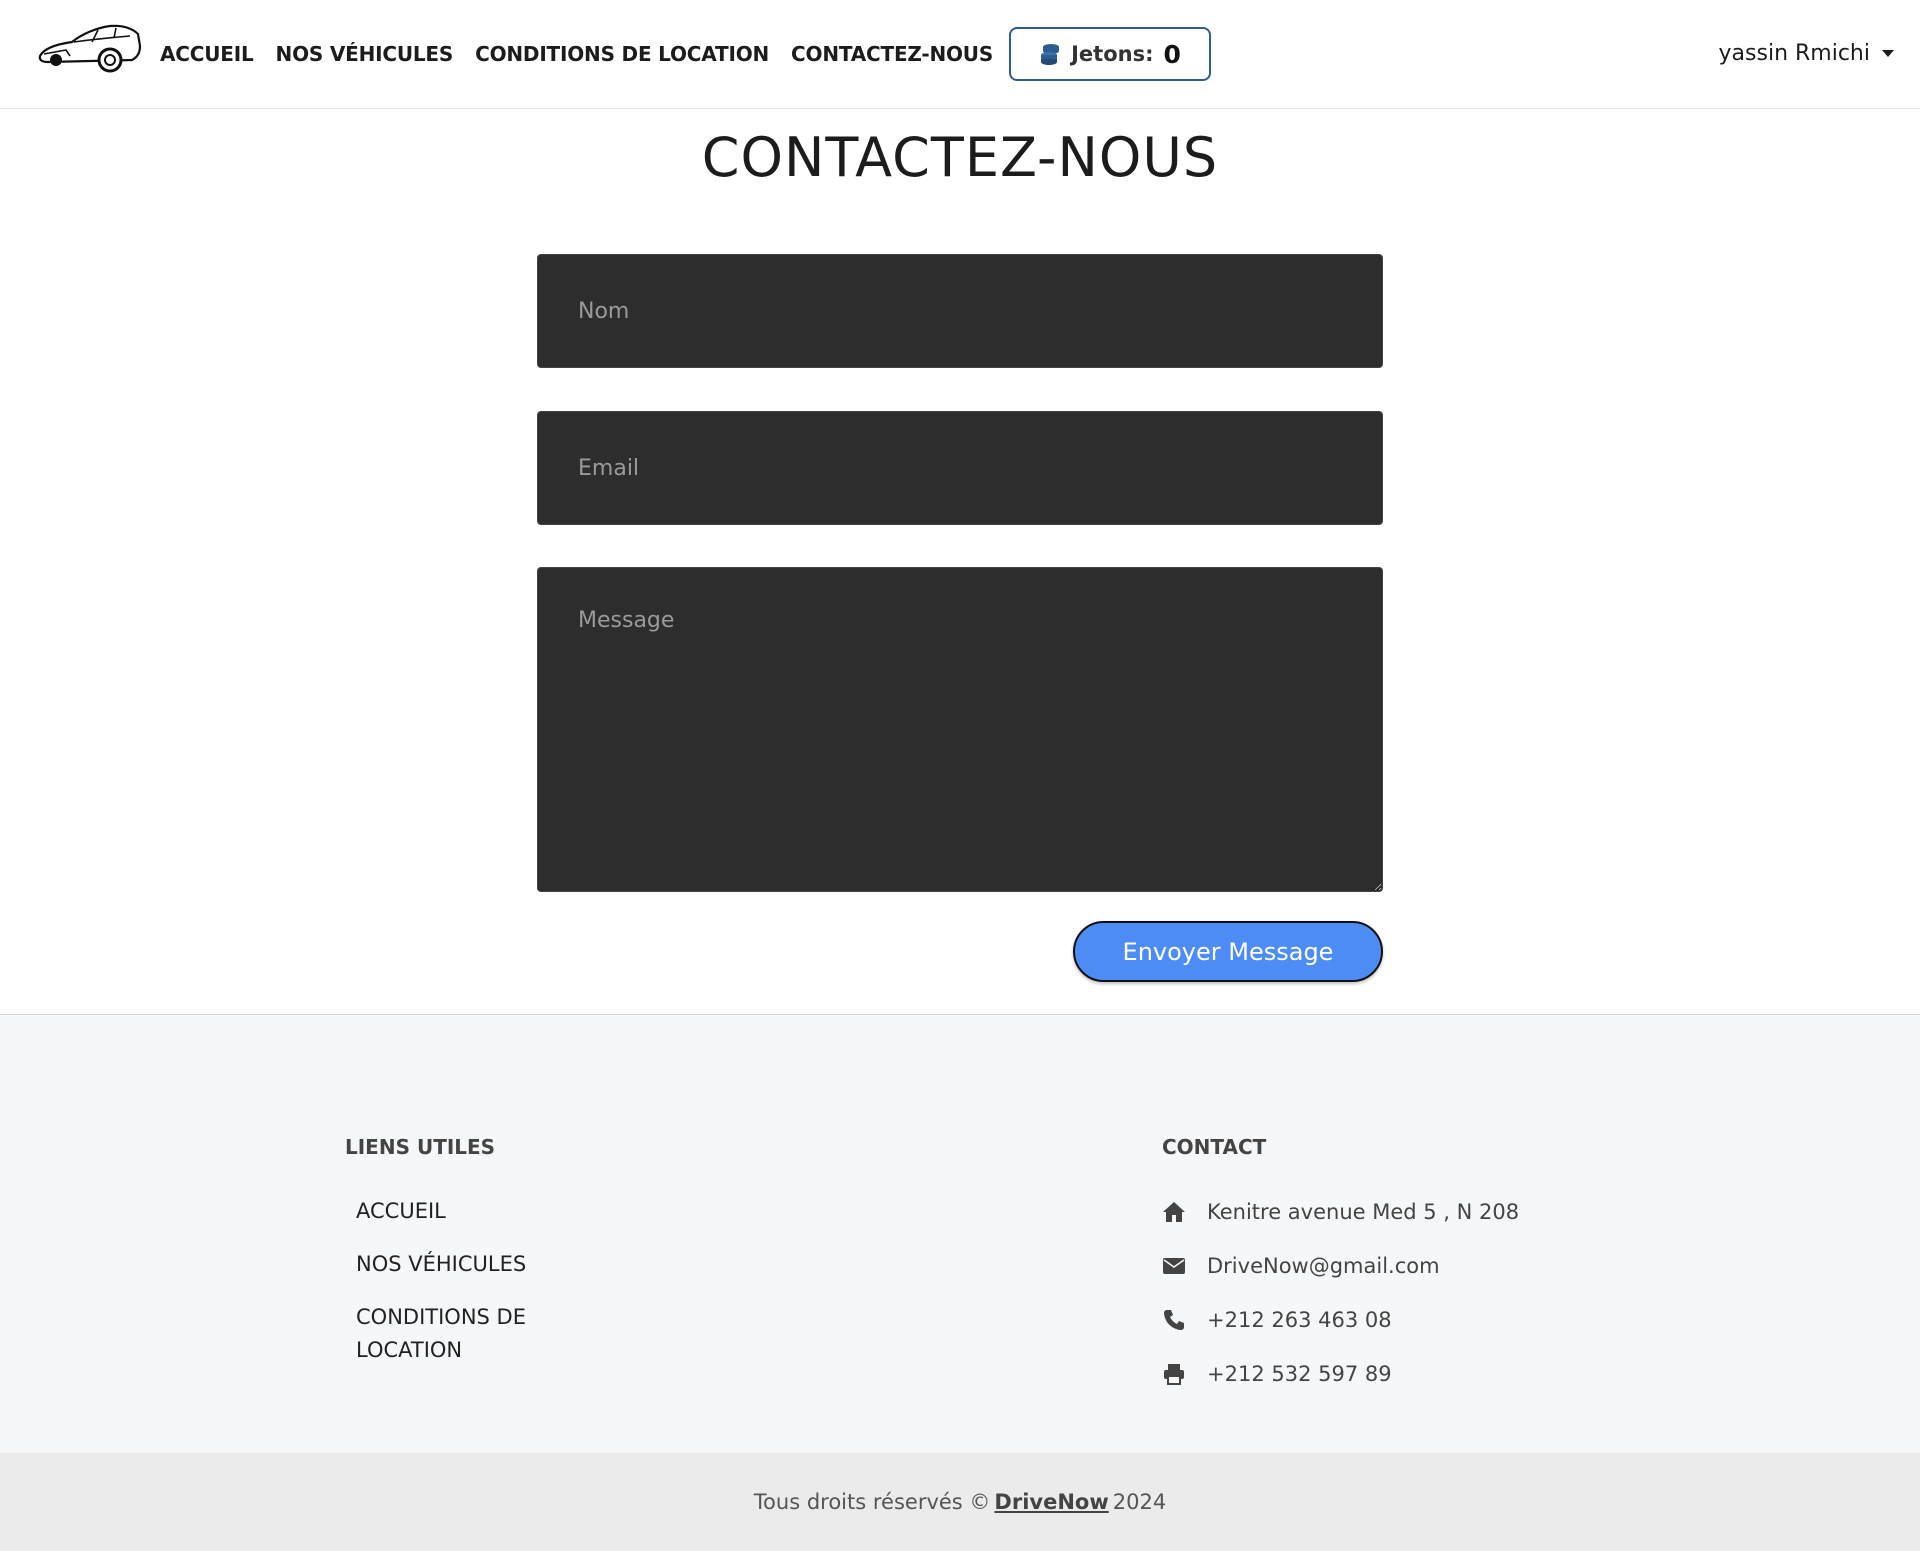 This screenshot has height=1551, width=1920. What do you see at coordinates (365, 54) in the screenshot?
I see `nav-vehicules: NOS VÉHICULES` at bounding box center [365, 54].